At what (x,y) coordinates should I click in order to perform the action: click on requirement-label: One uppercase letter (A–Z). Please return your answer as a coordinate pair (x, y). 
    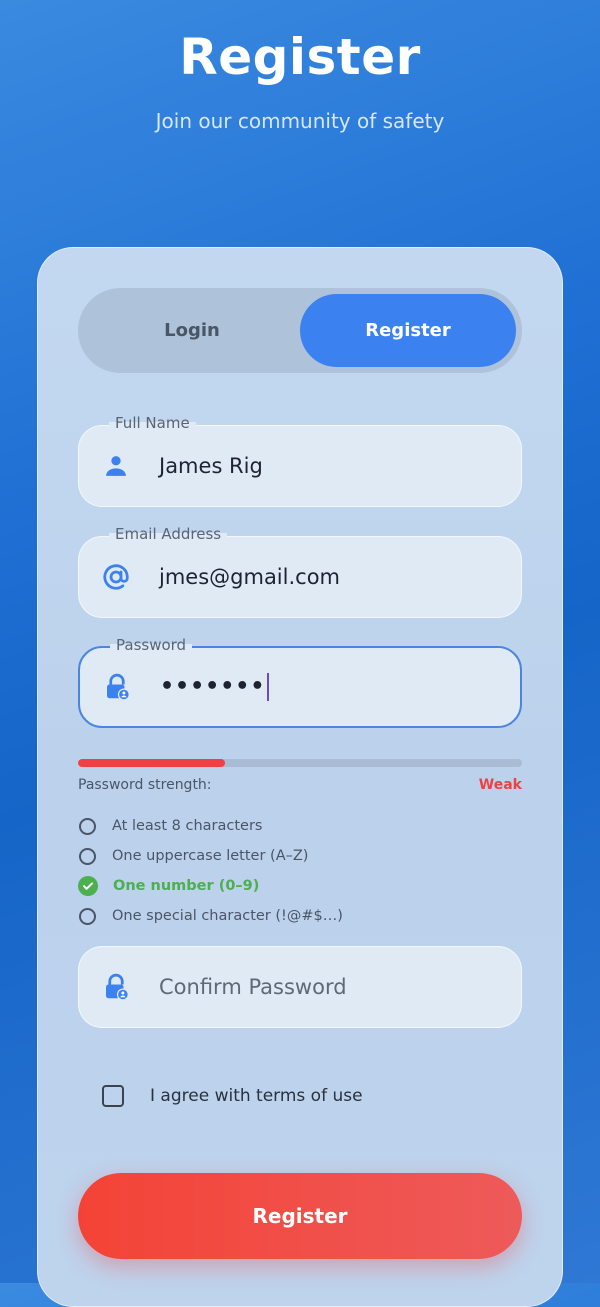
    Looking at the image, I should click on (210, 856).